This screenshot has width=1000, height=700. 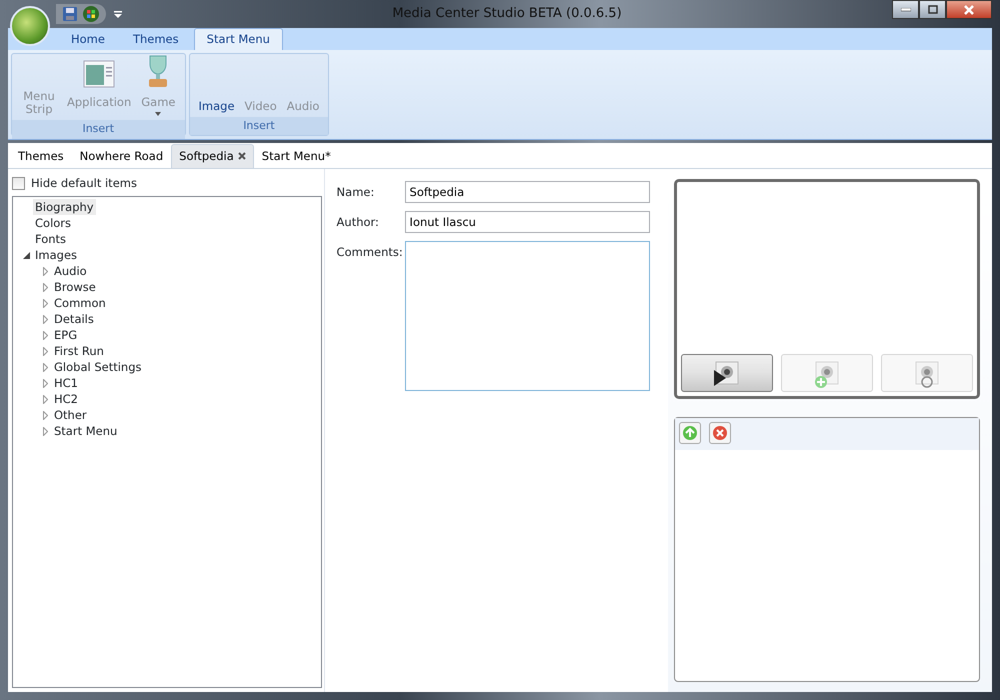 What do you see at coordinates (99, 74) in the screenshot?
I see `window-icon` at bounding box center [99, 74].